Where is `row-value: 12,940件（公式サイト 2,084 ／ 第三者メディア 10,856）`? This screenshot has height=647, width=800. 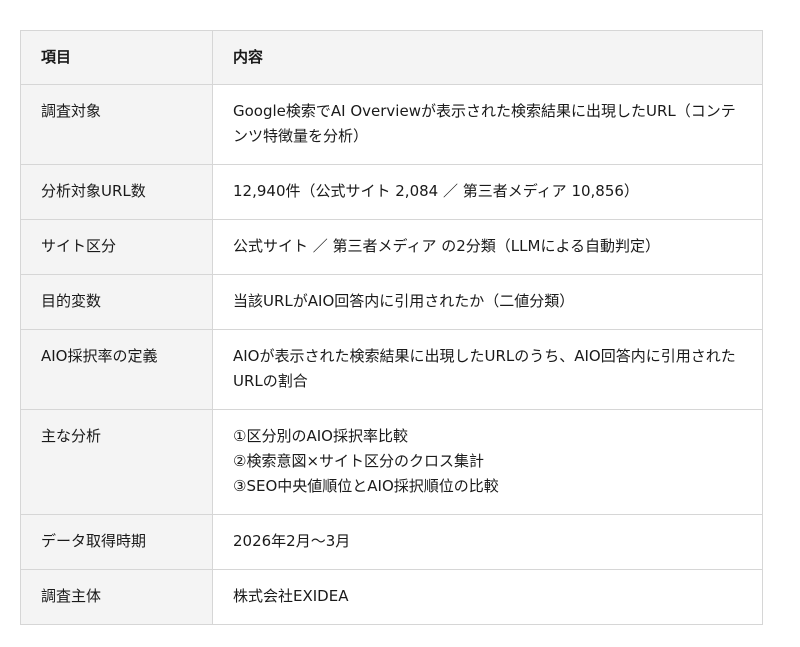 row-value: 12,940件（公式サイト 2,084 ／ 第三者メディア 10,856） is located at coordinates (487, 192).